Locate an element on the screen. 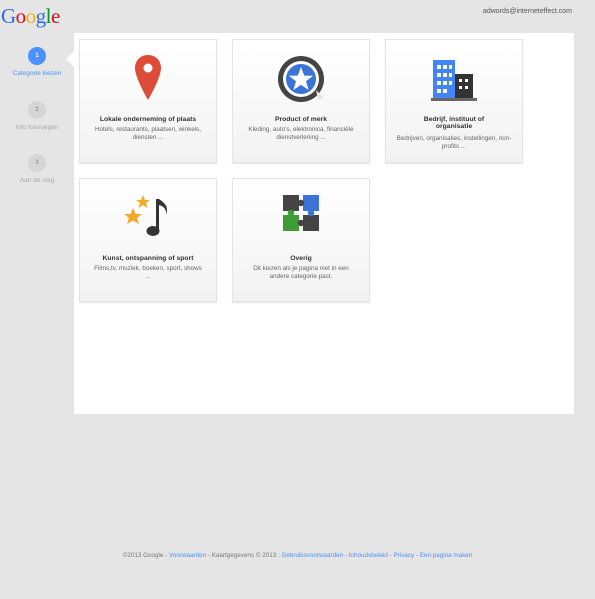 The image size is (595, 599). step-label: Categorie kiezen is located at coordinates (37, 73).